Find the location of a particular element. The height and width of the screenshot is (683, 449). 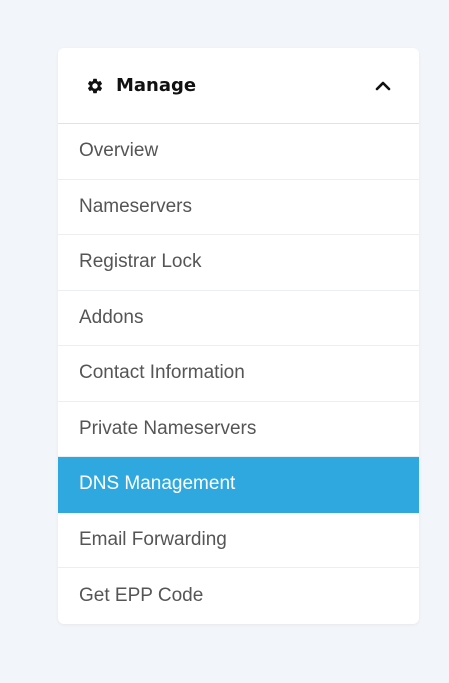

menu-item-nameservers: Nameservers is located at coordinates (238, 207).